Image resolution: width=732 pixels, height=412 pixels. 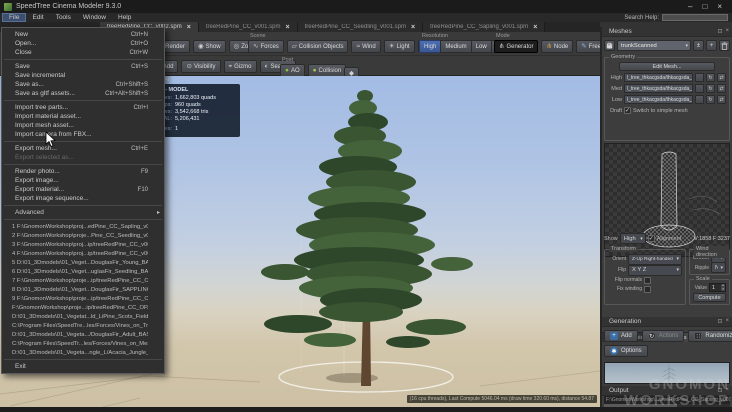 I want to click on menu-item-save-incremental: Save incremental ▸, so click(x=83, y=75).